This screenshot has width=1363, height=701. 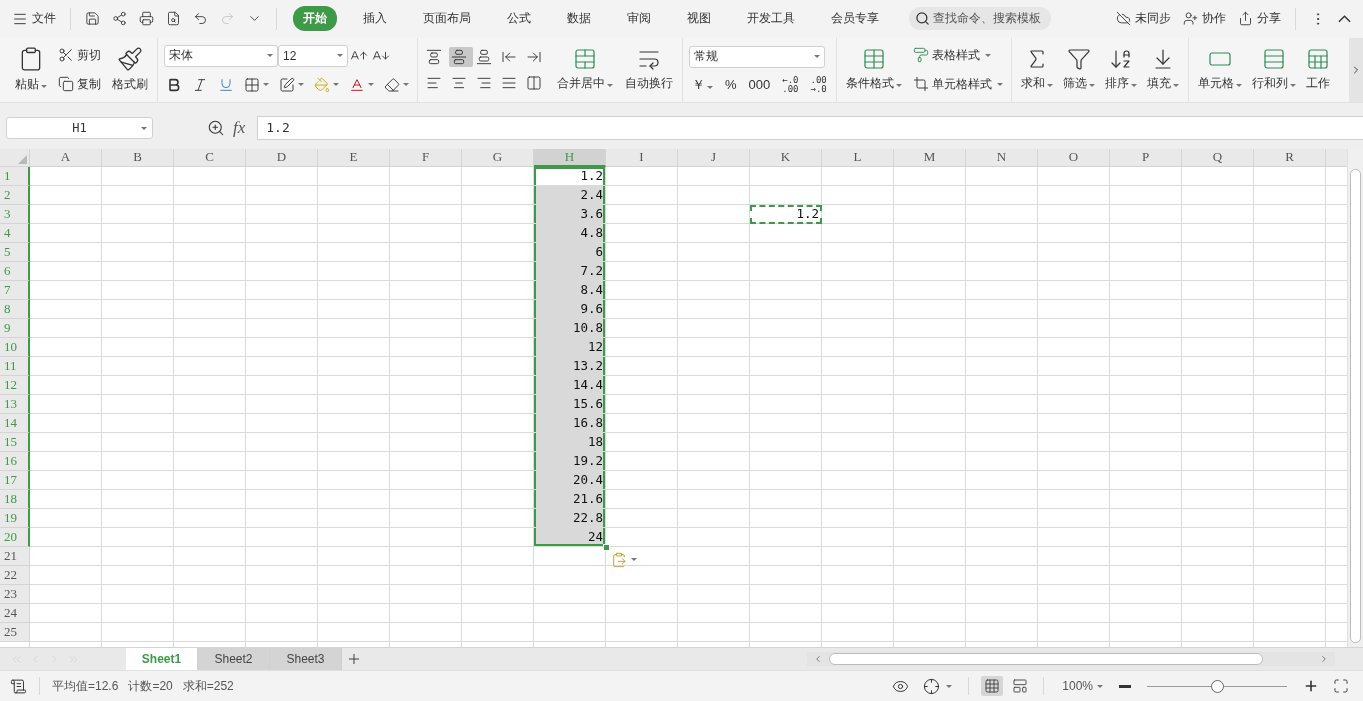 I want to click on editing-button: 筛选, so click(x=1078, y=70).